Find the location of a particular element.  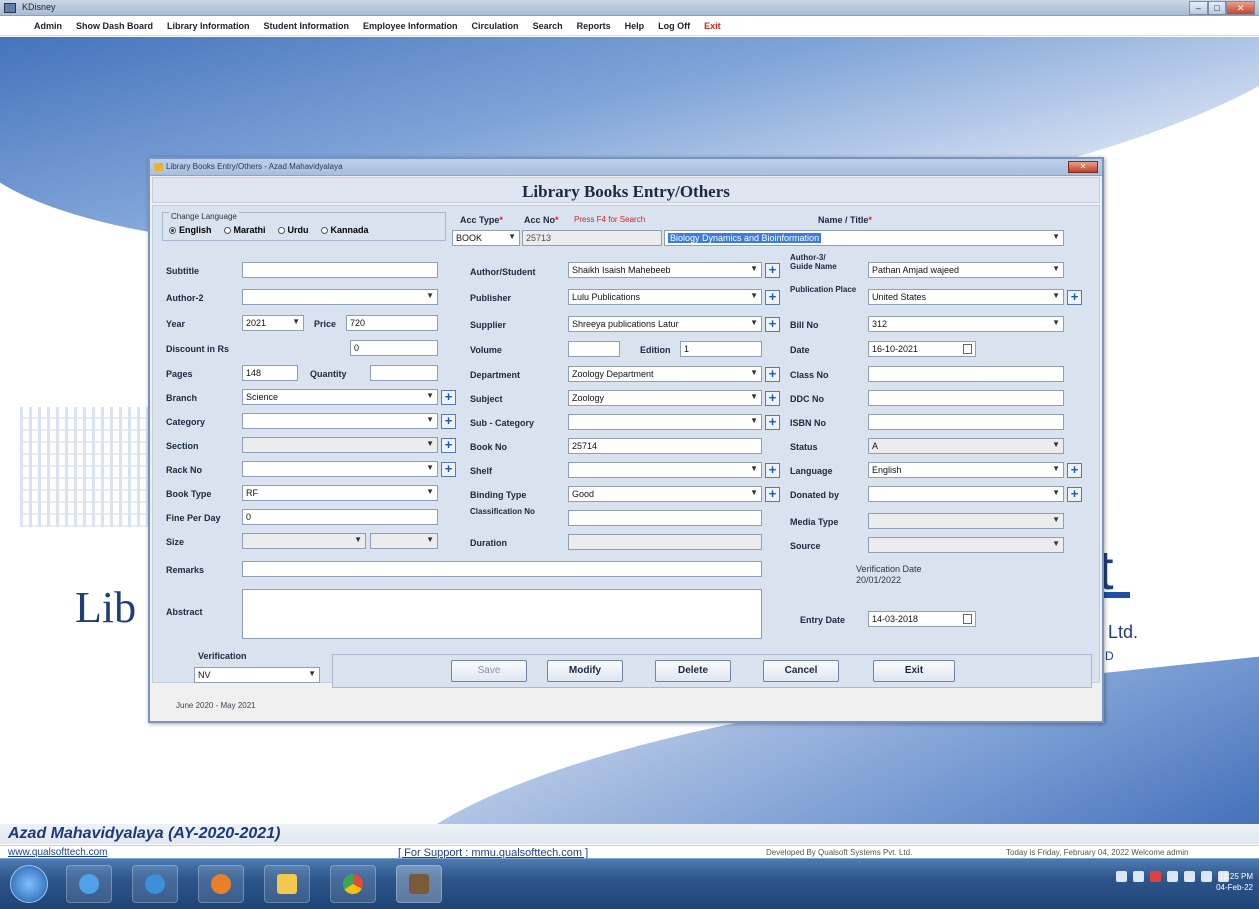

start-button is located at coordinates (29, 884).